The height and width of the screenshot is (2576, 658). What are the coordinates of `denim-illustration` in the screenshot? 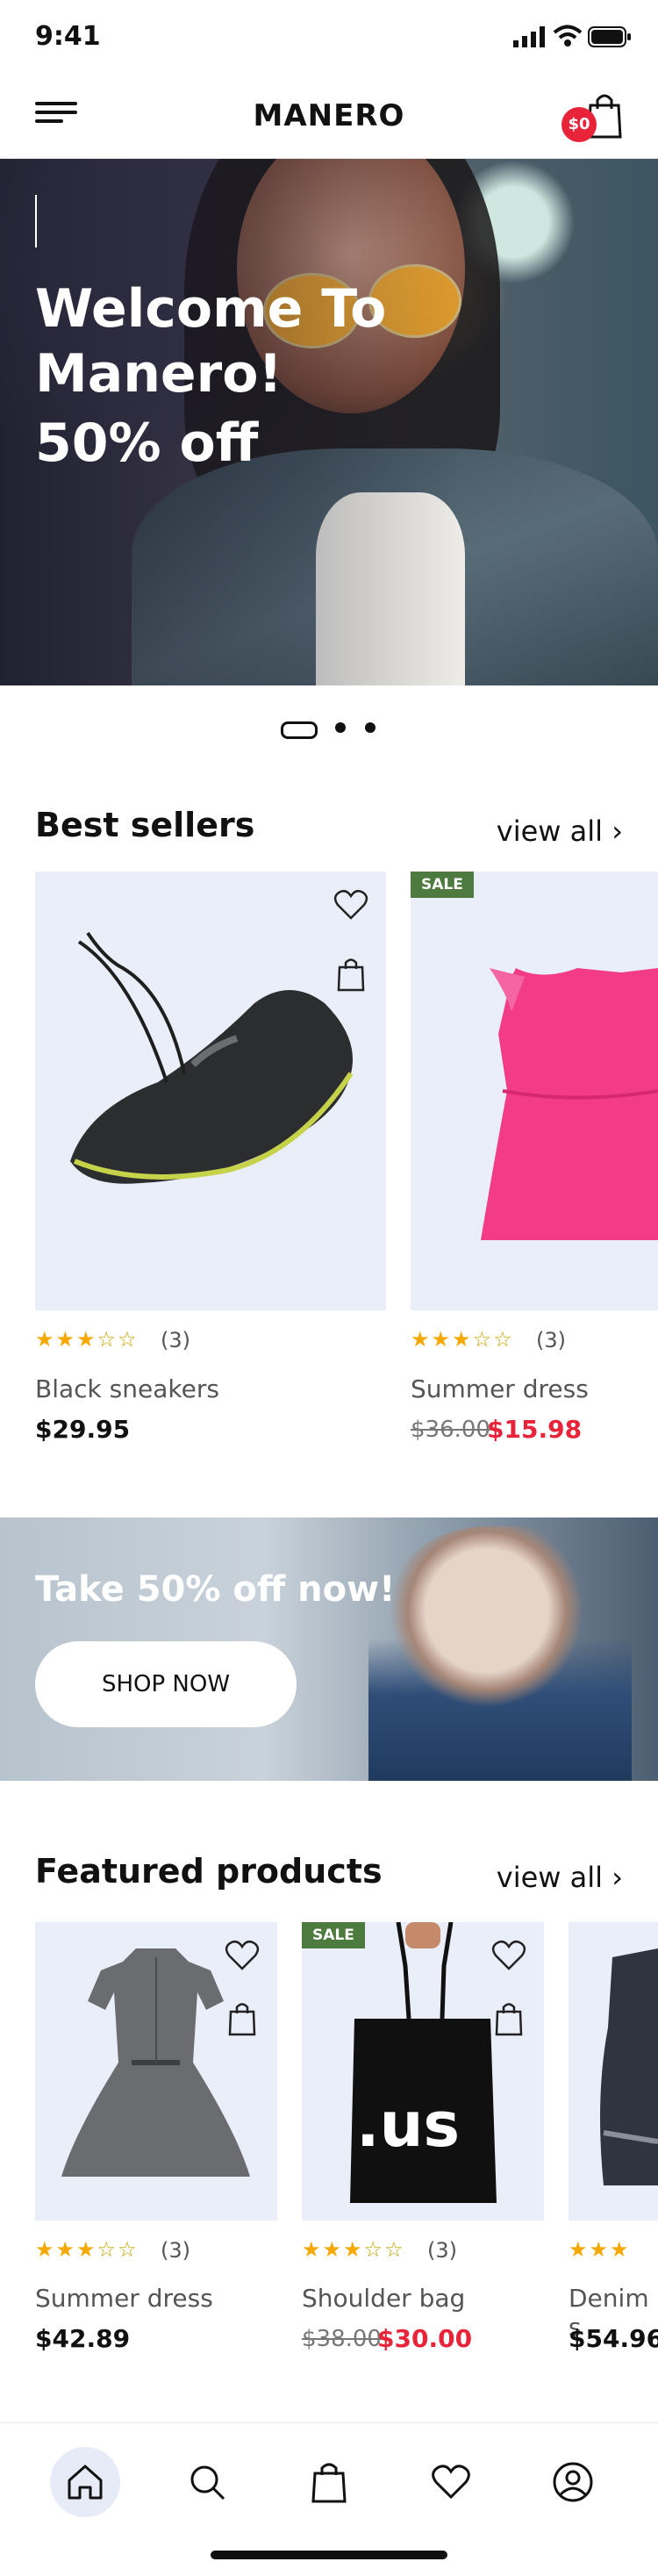 It's located at (629, 2066).